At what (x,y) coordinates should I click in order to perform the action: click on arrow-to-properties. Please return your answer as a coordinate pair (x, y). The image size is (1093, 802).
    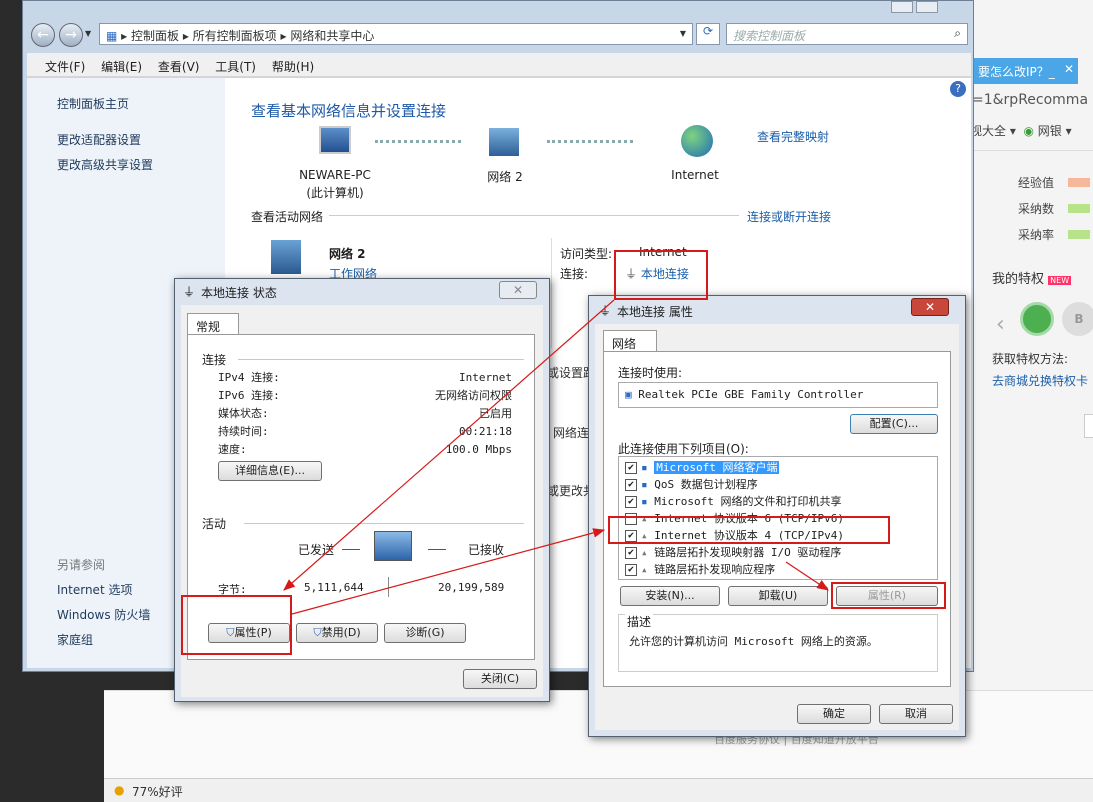
    Looking at the image, I should click on (449, 445).